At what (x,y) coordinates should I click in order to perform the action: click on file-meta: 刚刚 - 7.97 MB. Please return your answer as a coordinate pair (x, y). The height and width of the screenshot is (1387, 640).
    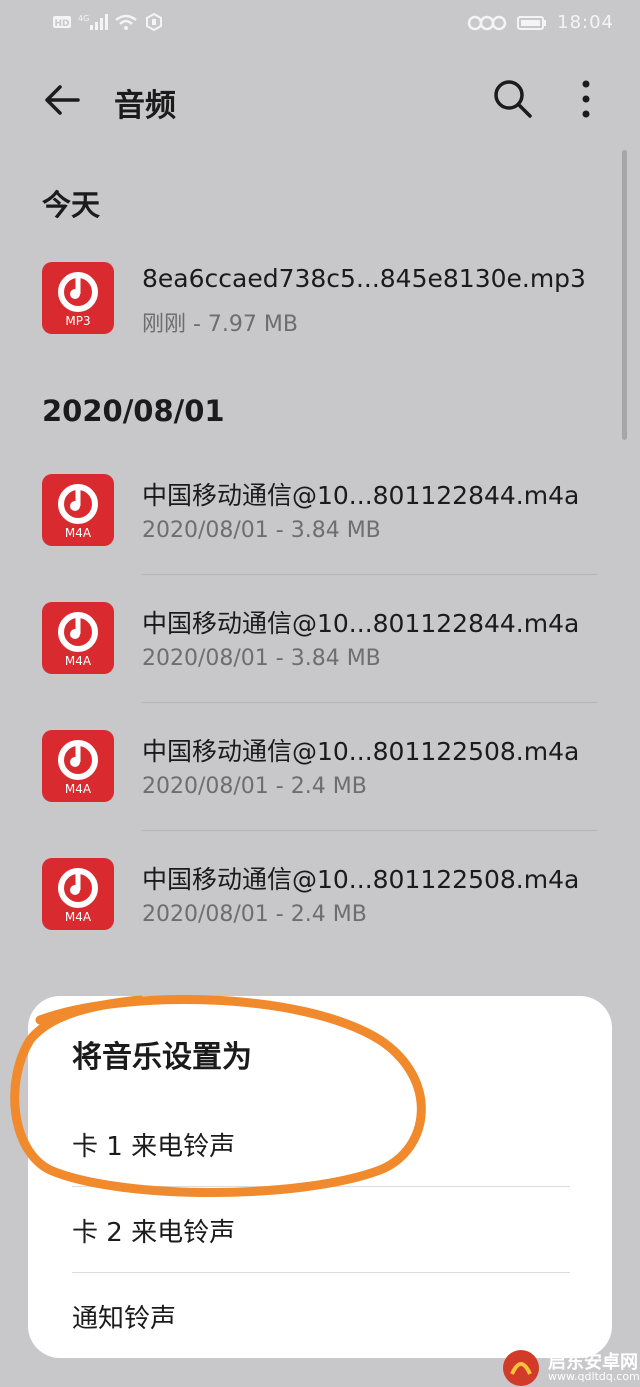
    Looking at the image, I should click on (220, 324).